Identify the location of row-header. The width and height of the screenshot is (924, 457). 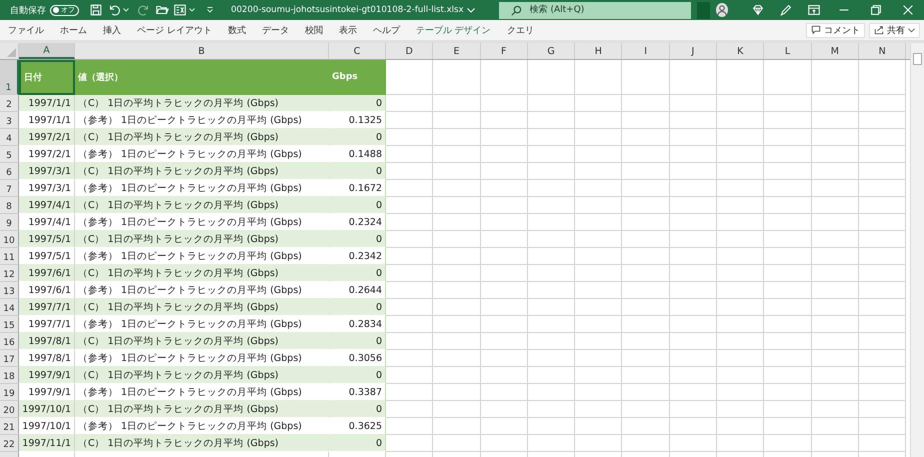
(9, 454).